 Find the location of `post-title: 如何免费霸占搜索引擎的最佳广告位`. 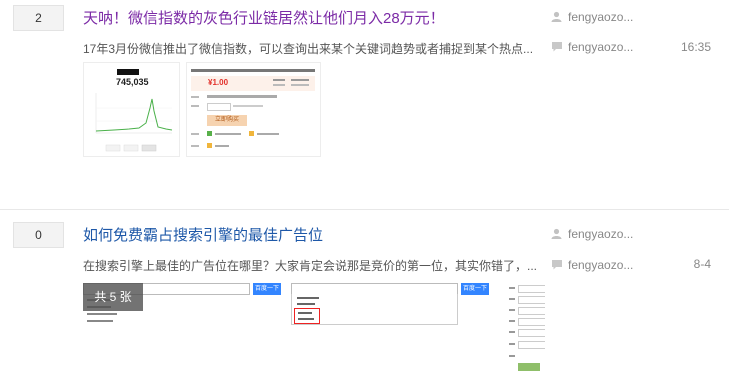

post-title: 如何免费霸占搜索引擎的最佳广告位 is located at coordinates (203, 234).